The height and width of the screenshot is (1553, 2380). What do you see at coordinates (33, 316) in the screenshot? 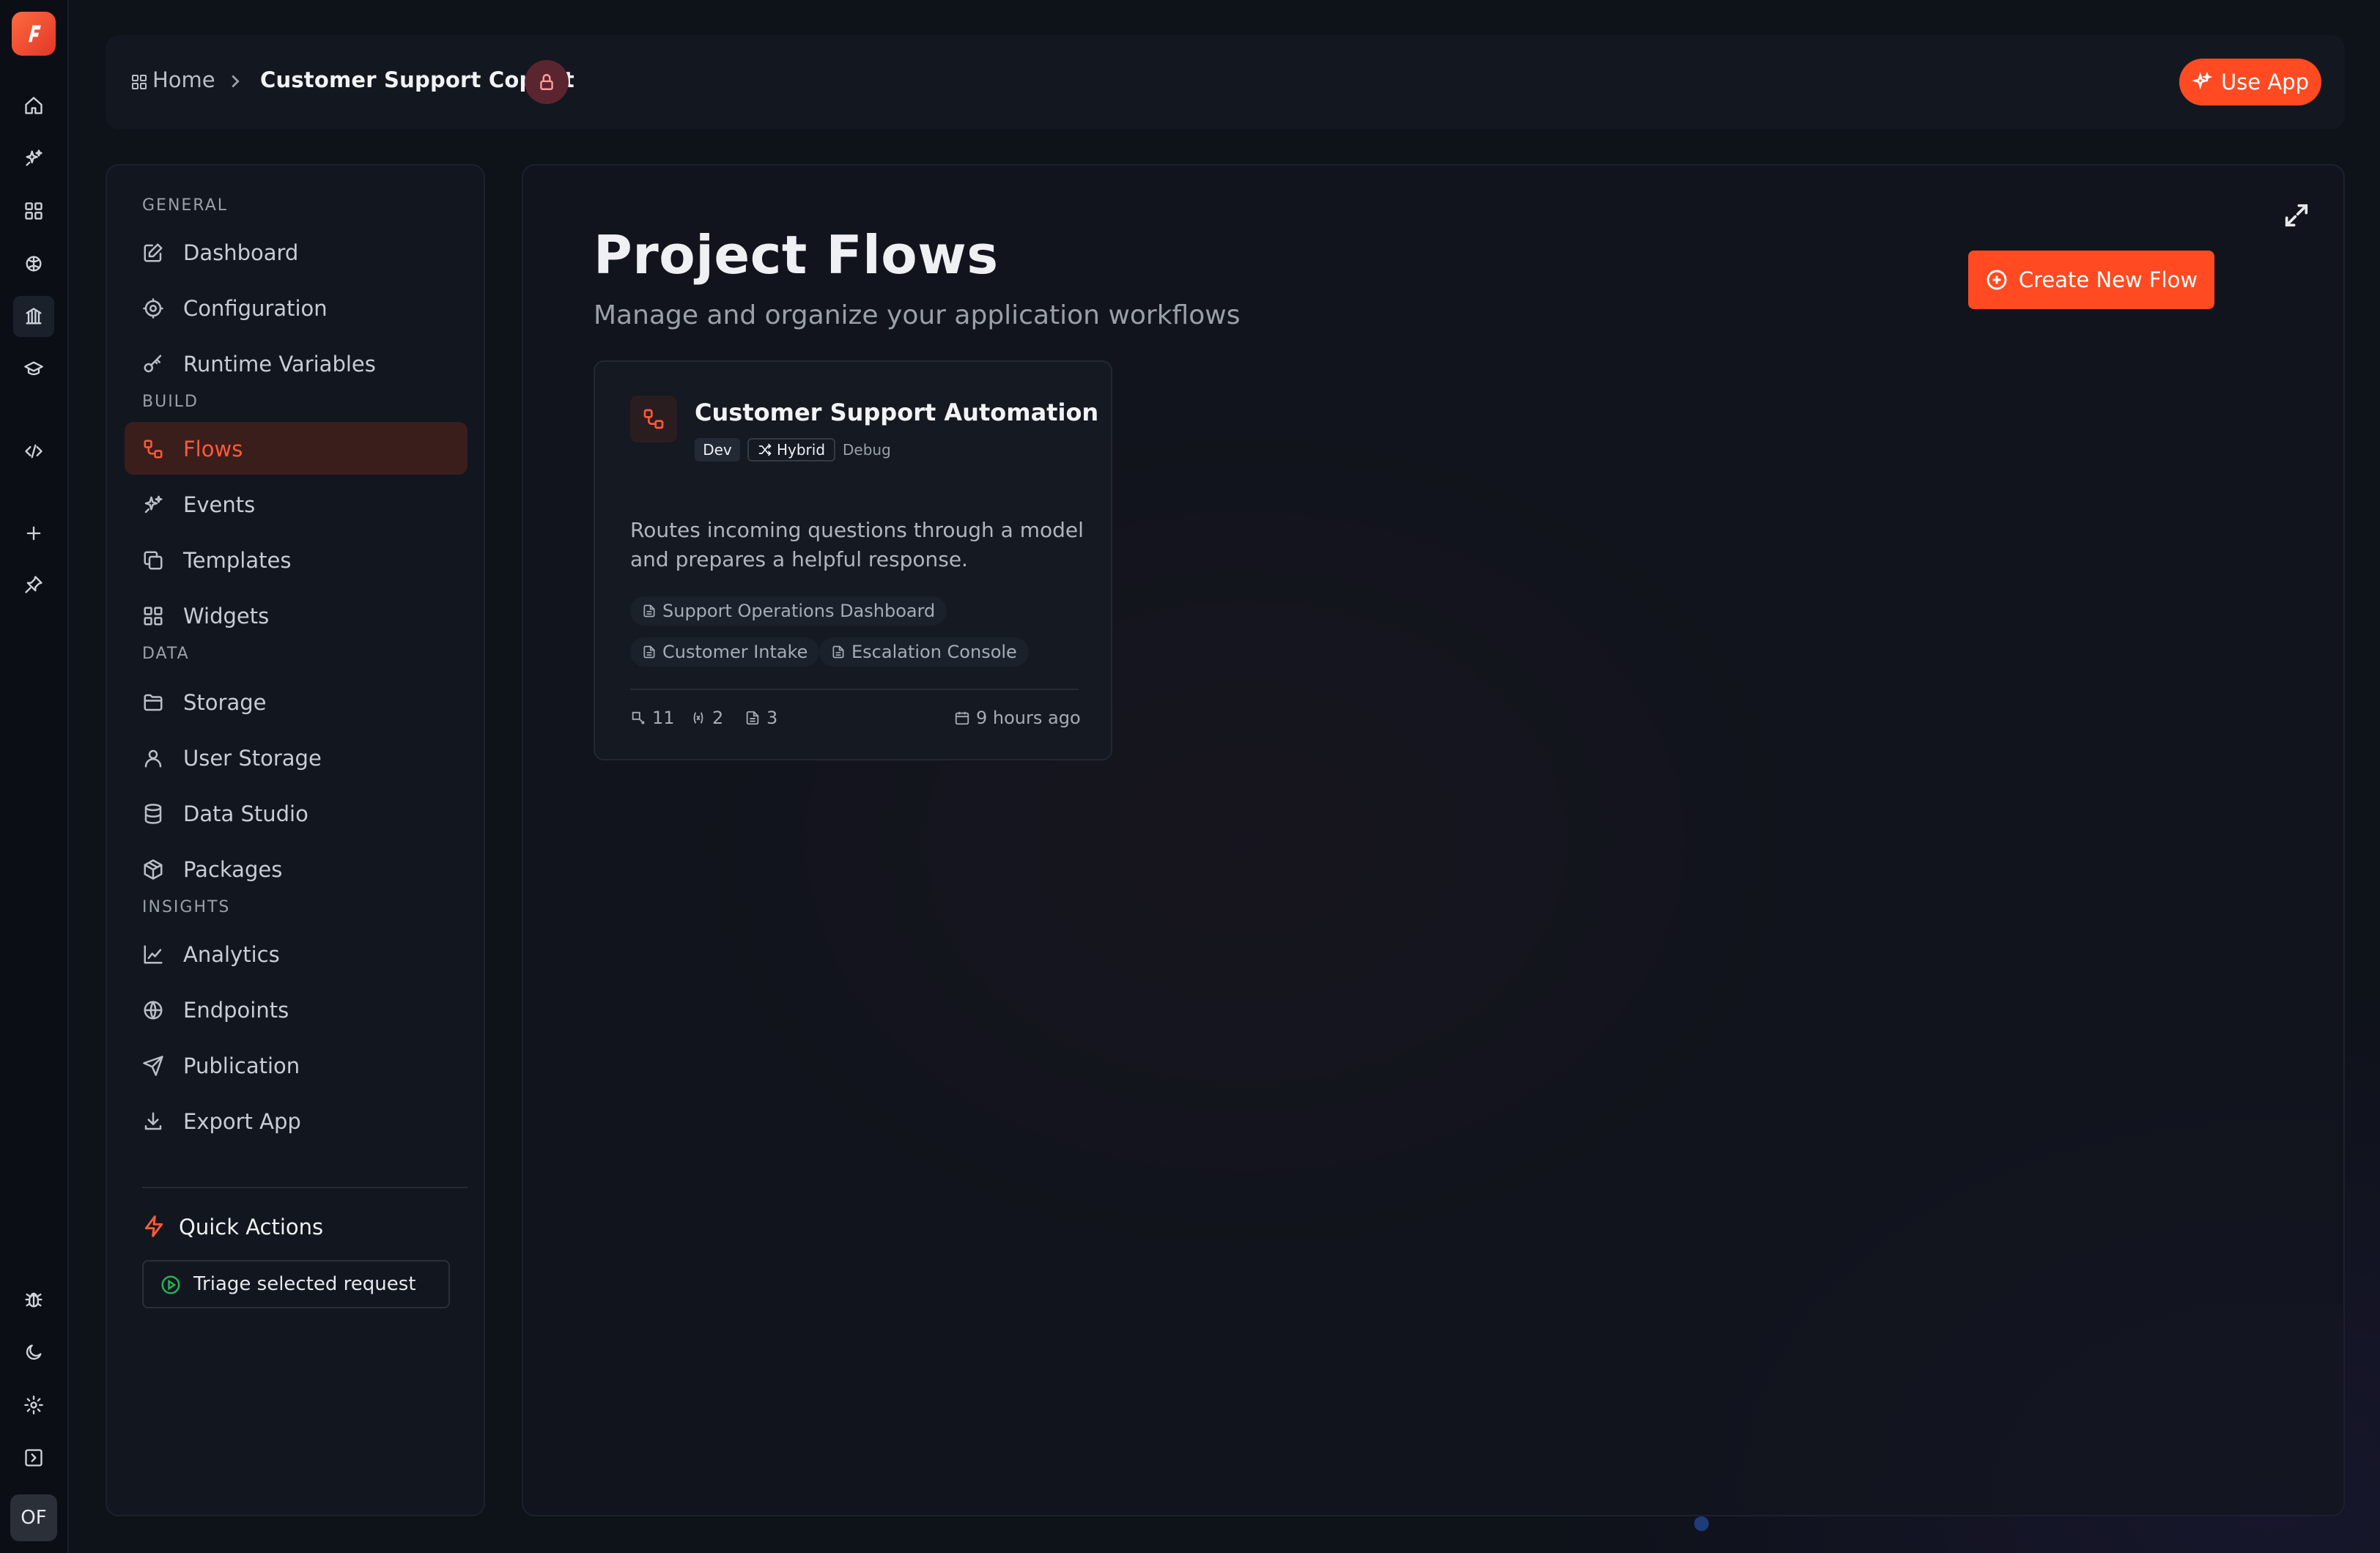
I see `library-icon` at bounding box center [33, 316].